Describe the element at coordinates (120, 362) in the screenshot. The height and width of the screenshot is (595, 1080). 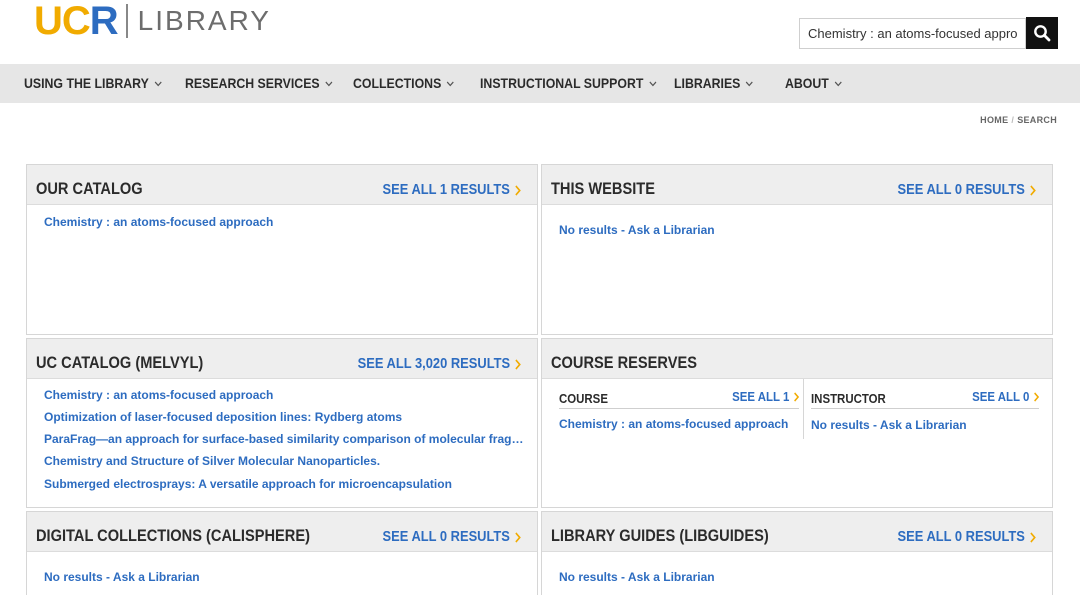
I see `panel-title: UC CATALOG (MELVYL)` at that location.